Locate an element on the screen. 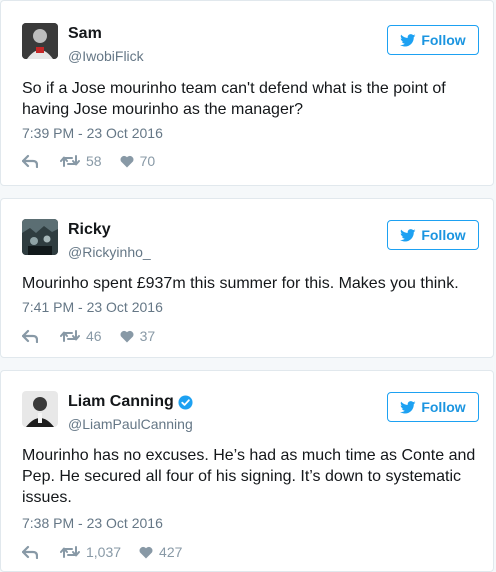 This screenshot has height=572, width=496. retweet-count: 46 is located at coordinates (94, 336).